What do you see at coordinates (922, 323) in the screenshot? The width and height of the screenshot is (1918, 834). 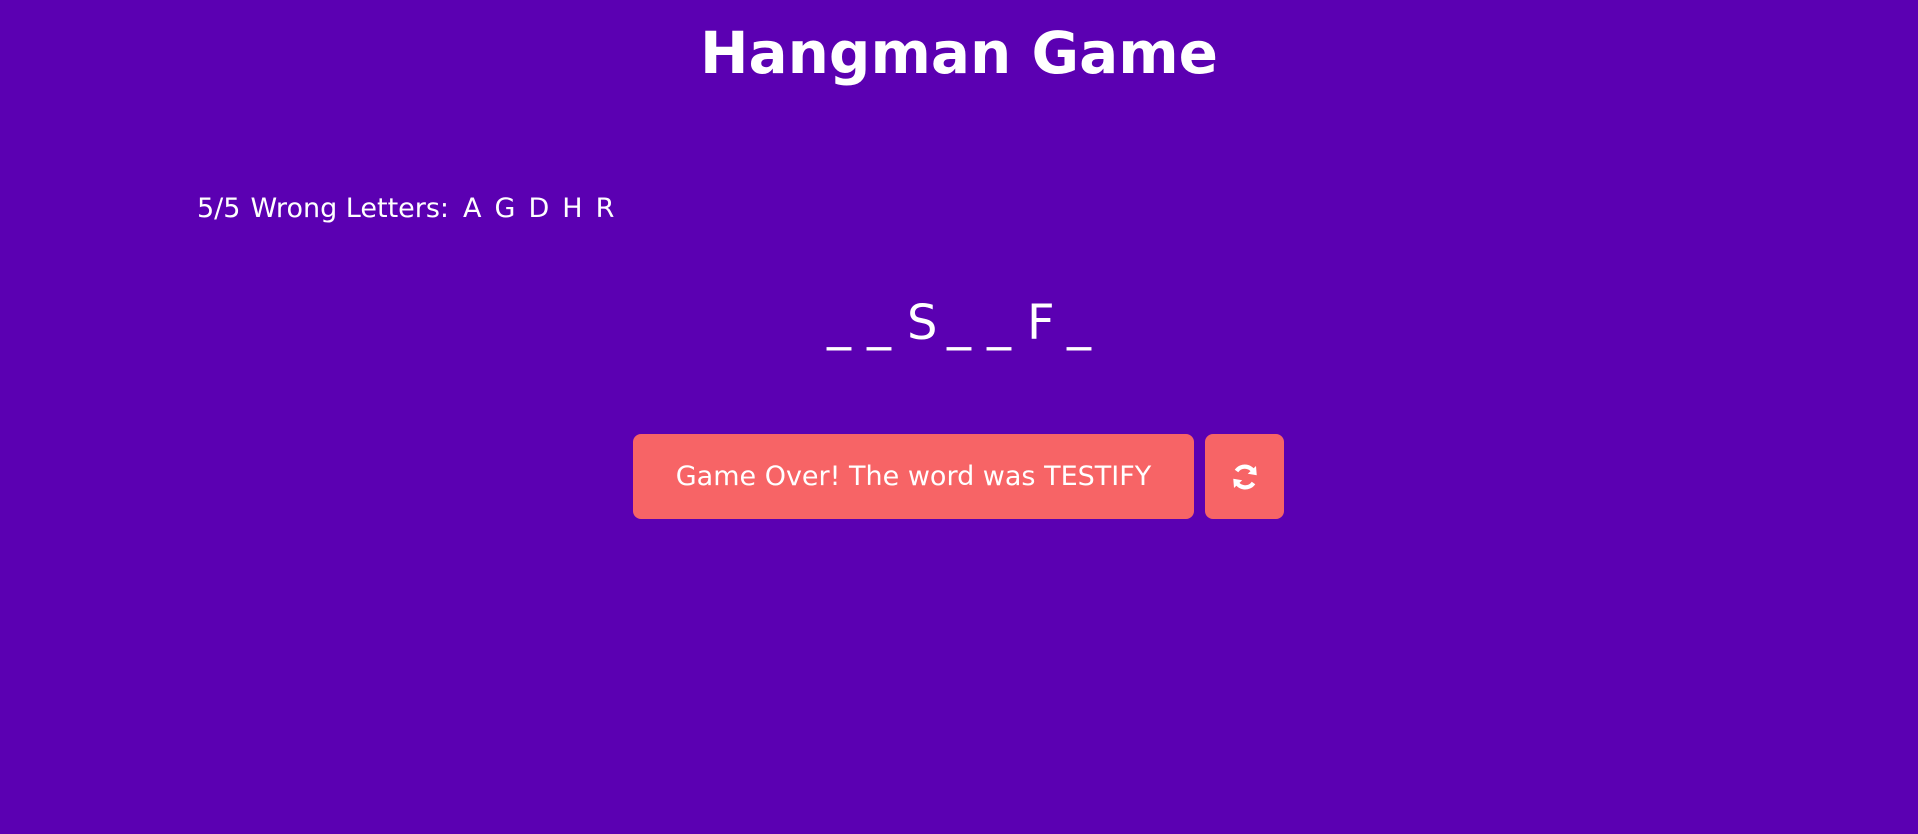 I see `word-letter-slot: S` at bounding box center [922, 323].